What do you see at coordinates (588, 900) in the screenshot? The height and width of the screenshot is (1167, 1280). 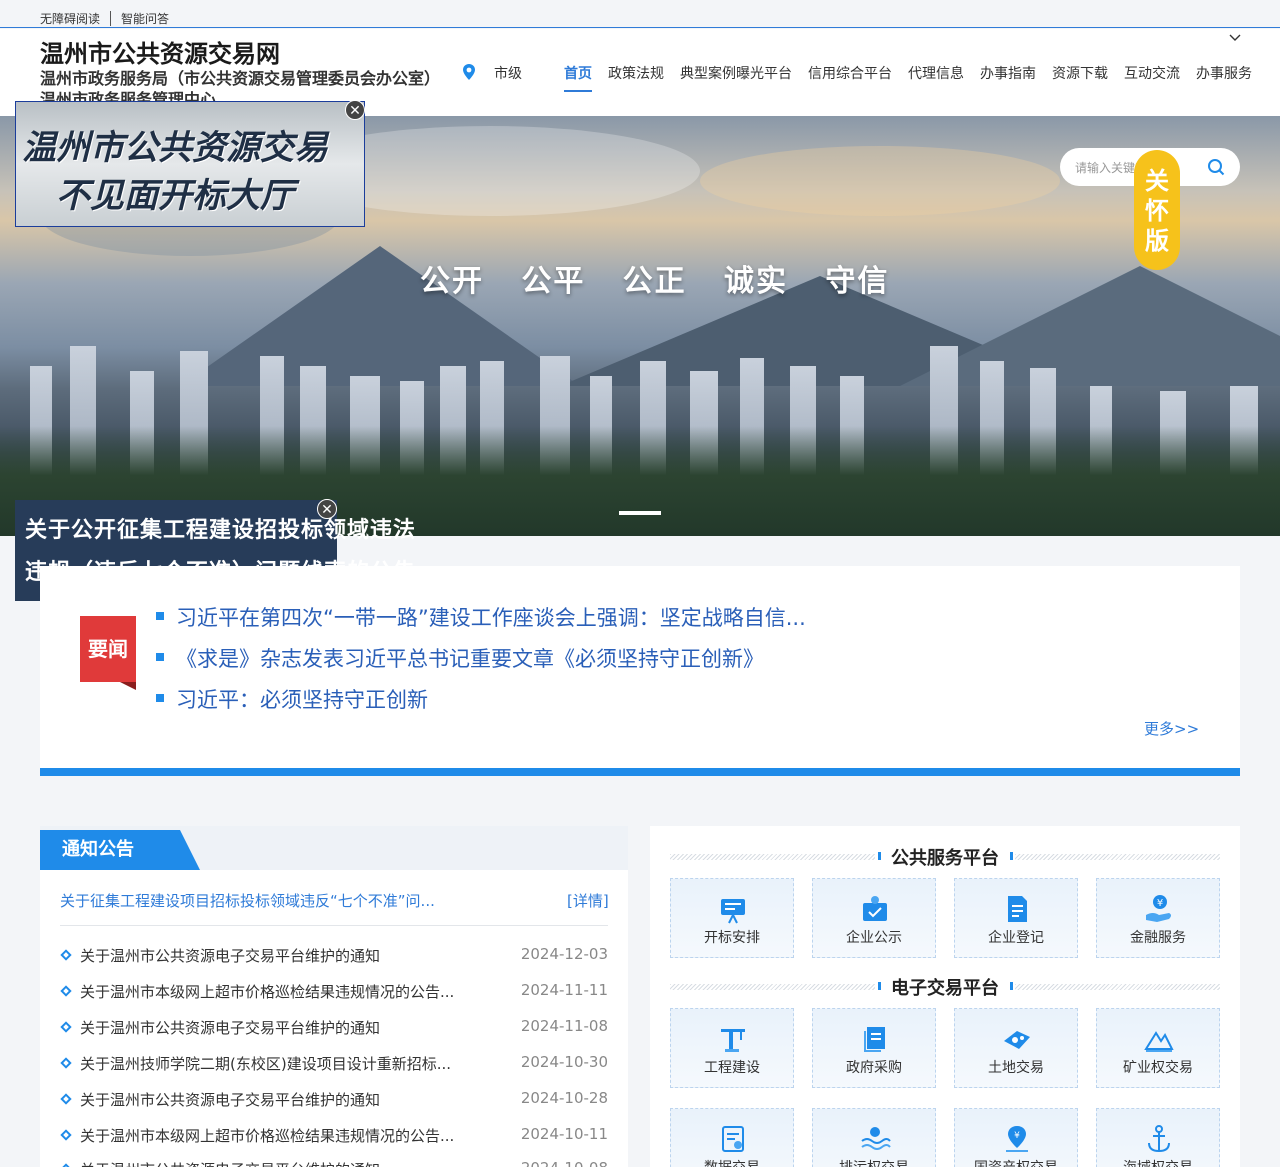 I see `detail-link: [详情]` at bounding box center [588, 900].